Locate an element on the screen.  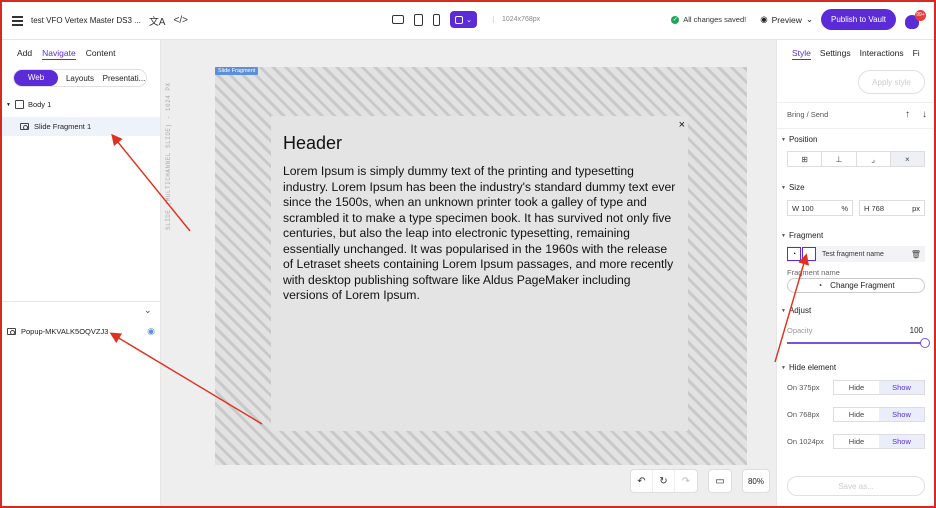
close-icon: × is located at coordinates (682, 125).